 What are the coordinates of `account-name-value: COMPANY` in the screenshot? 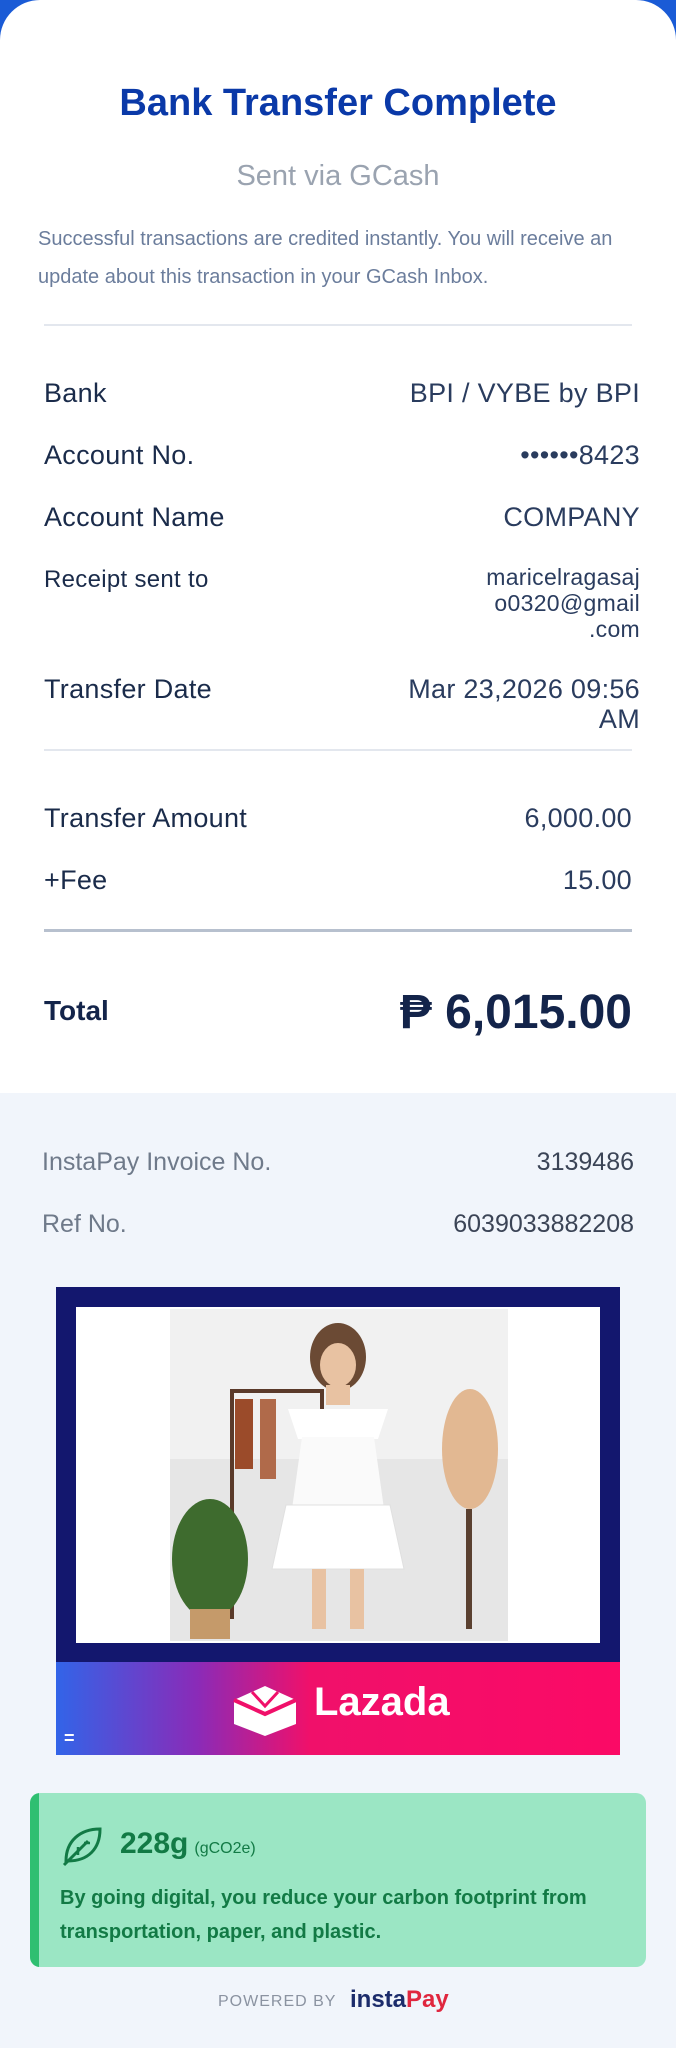 It's located at (571, 517).